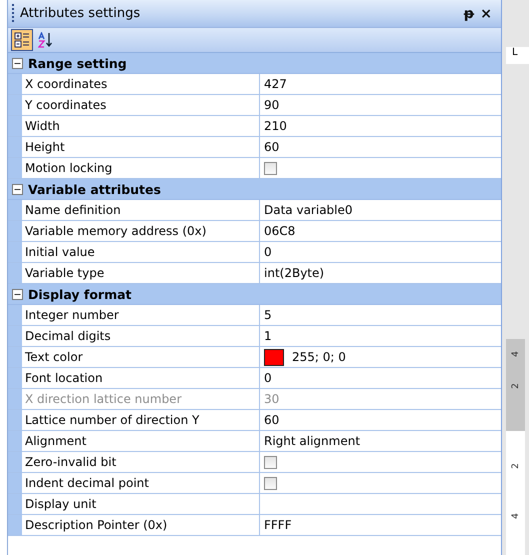 Image resolution: width=529 pixels, height=555 pixels. I want to click on property-name: Description Pointer (0x), so click(141, 525).